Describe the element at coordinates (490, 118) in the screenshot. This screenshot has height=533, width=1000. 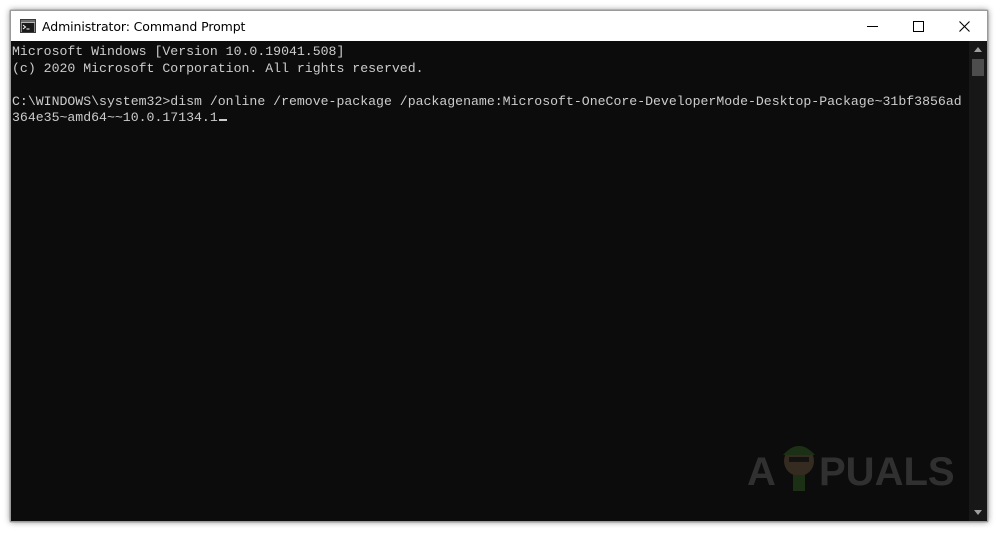
I see `console-line: 364e35~amd64~~10.0.17134.1` at that location.